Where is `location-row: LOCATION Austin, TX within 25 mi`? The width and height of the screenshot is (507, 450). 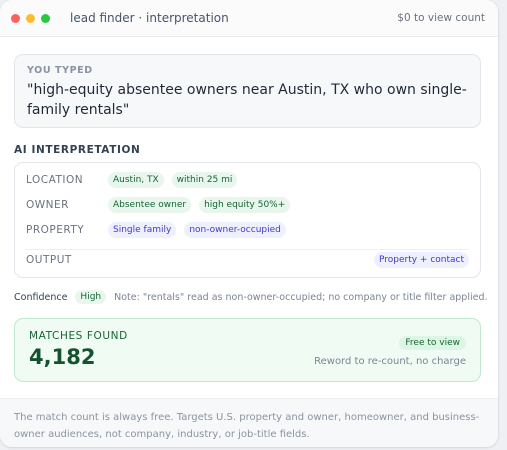
location-row: LOCATION Austin, TX within 25 mi is located at coordinates (247, 180).